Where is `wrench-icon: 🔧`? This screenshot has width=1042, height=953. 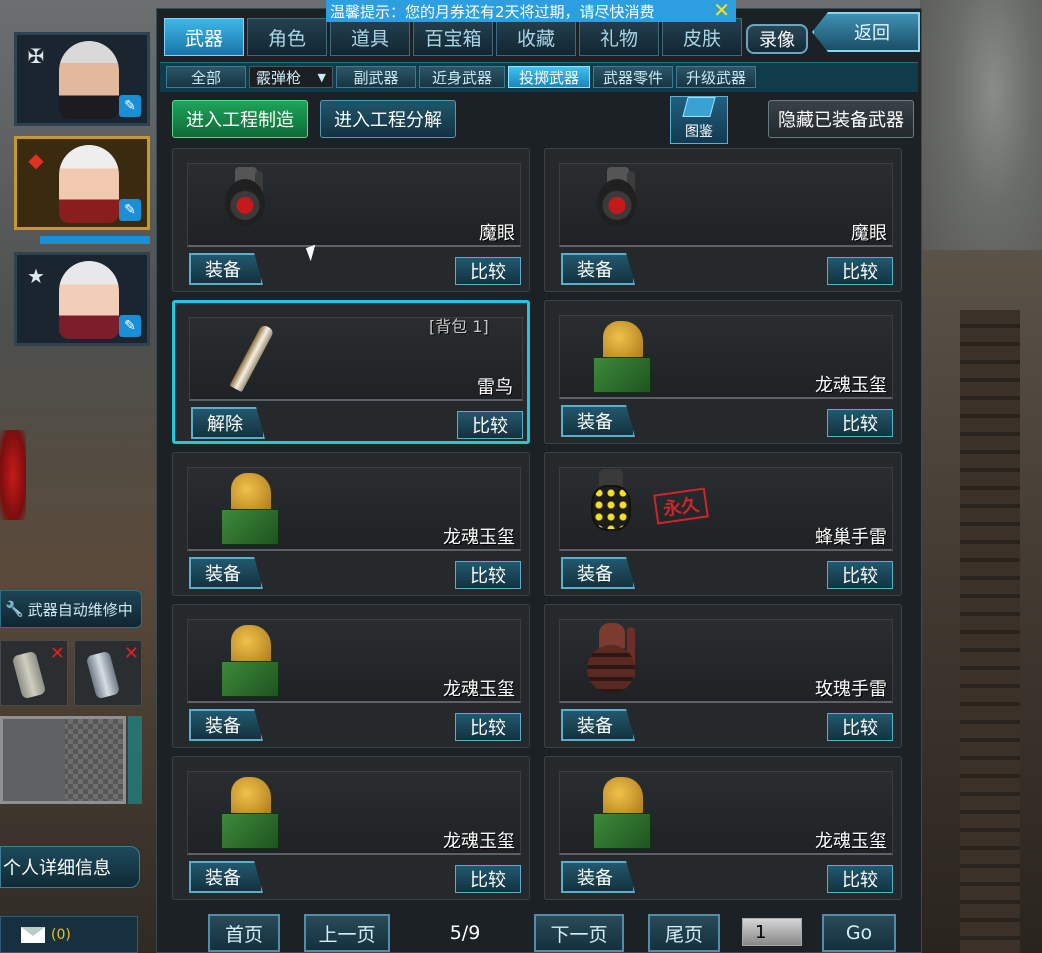
wrench-icon: 🔧 is located at coordinates (14, 609).